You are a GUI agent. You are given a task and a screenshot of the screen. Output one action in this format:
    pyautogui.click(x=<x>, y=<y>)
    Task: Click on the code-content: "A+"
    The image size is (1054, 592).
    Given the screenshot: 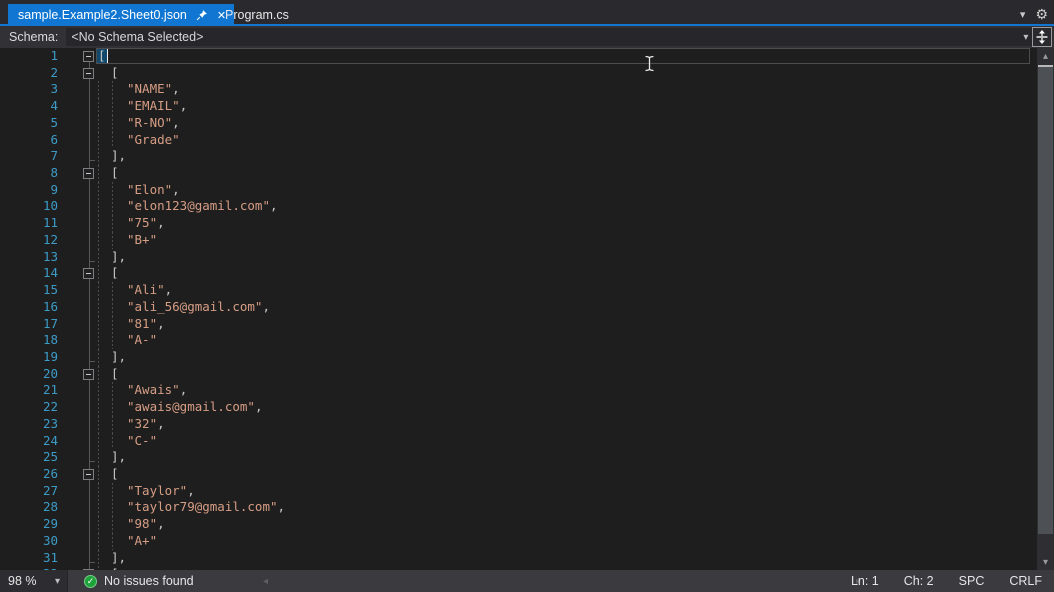 What is the action you would take?
    pyautogui.click(x=567, y=541)
    